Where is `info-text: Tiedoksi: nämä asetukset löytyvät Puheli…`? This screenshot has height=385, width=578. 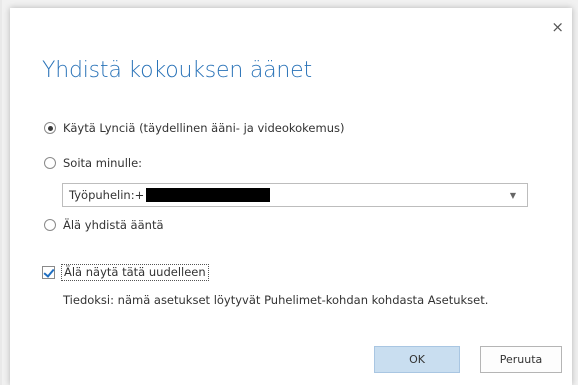
info-text: Tiedoksi: nämä asetukset löytyvät Puheli… is located at coordinates (276, 300).